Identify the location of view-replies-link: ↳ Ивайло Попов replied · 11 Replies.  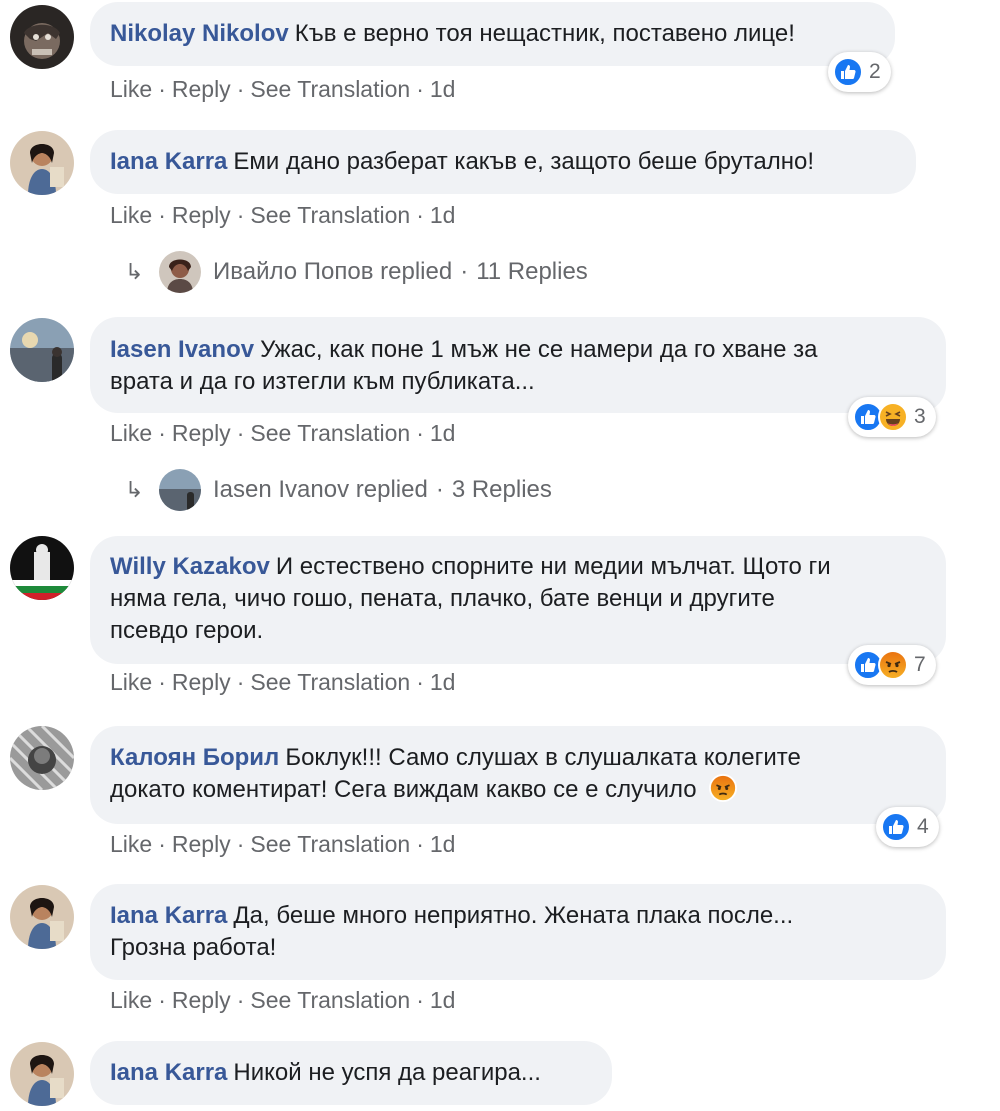
(356, 272).